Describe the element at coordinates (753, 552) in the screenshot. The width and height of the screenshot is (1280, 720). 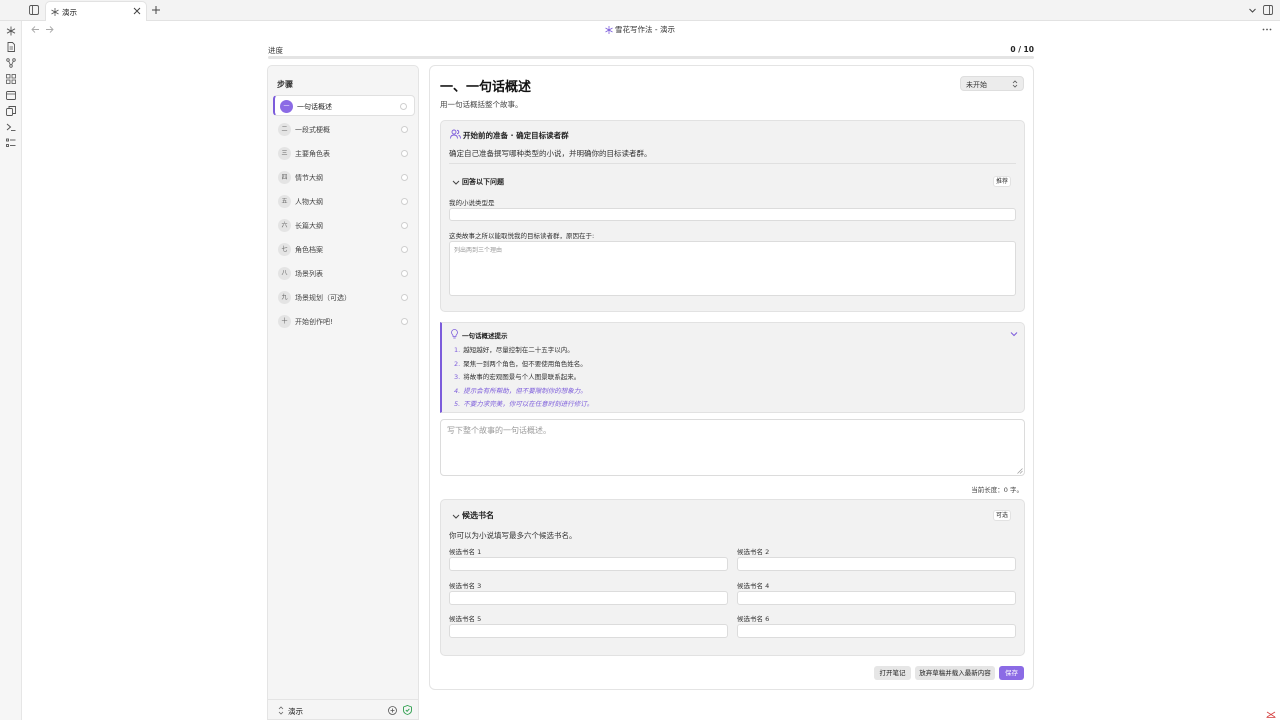
I see `candidate-title-label: 候选书名 2` at that location.